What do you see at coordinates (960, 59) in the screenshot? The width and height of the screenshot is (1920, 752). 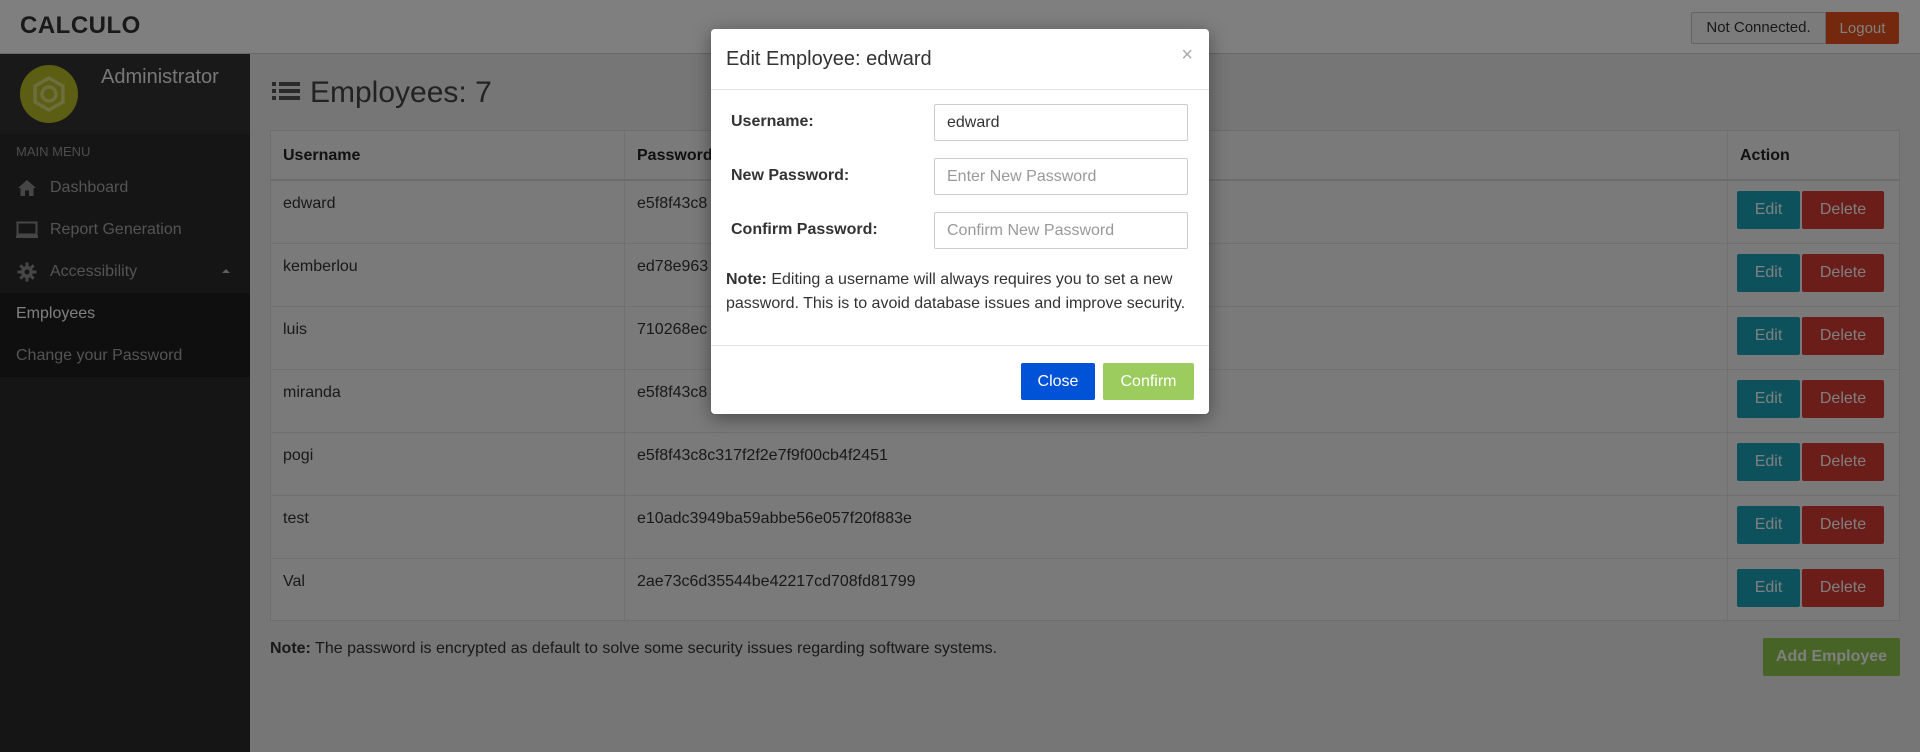 I see `modal-header: Edit Employee: edward ×` at bounding box center [960, 59].